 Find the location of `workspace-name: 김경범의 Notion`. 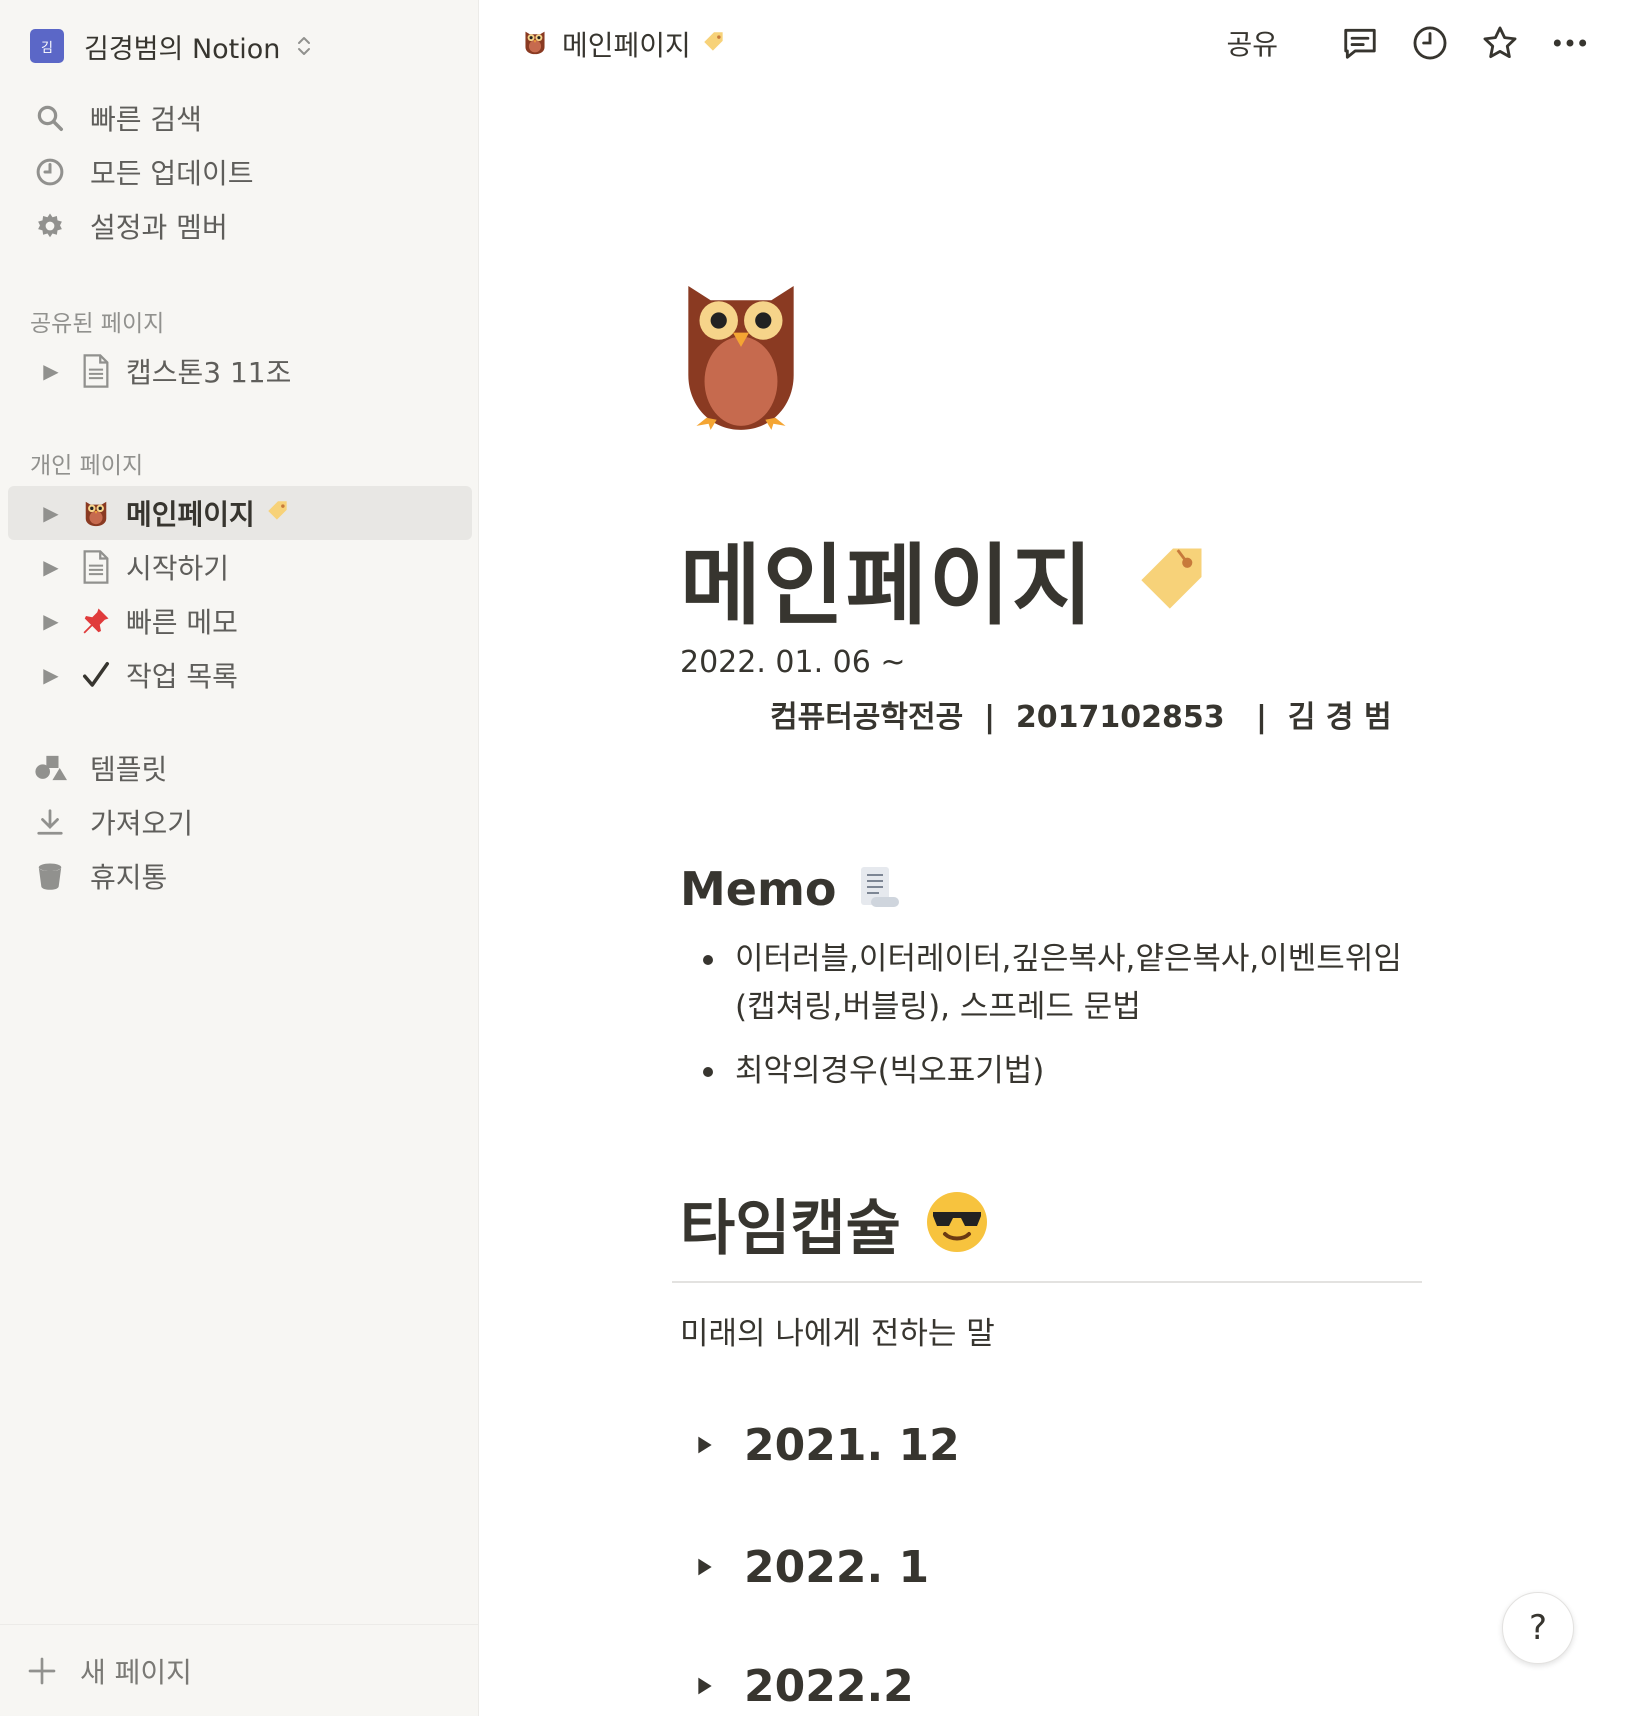

workspace-name: 김경범의 Notion is located at coordinates (182, 49).